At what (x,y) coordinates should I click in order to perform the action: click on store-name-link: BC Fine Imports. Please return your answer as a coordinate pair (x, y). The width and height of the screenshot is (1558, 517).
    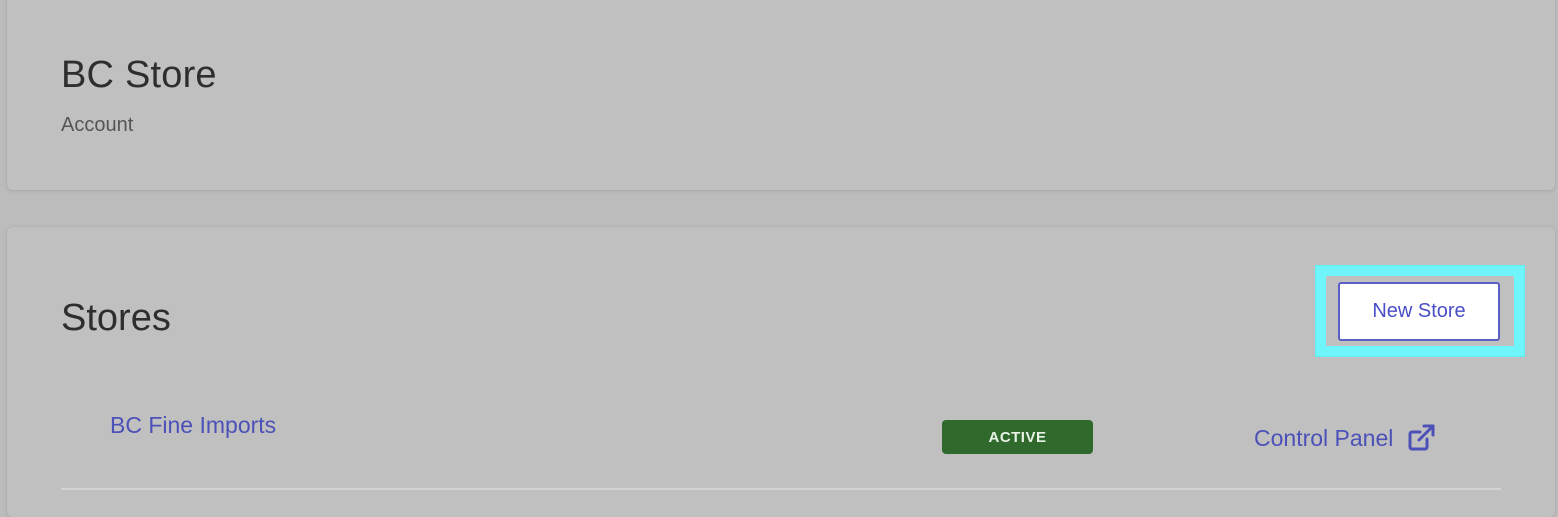
    Looking at the image, I should click on (193, 425).